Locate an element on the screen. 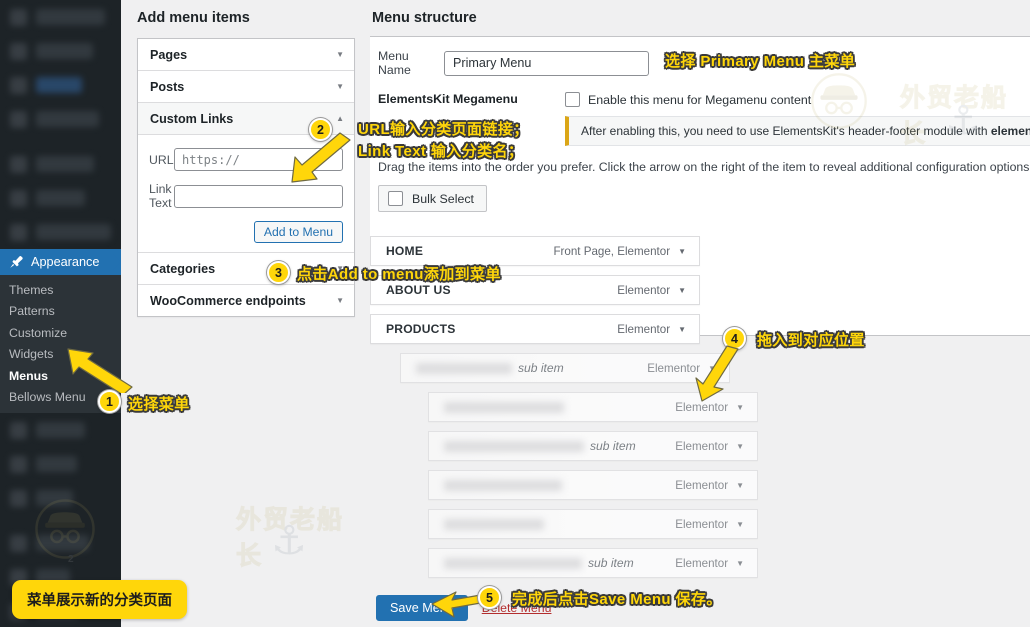 The image size is (1030, 627). elementskit-megamenu-label: ElementsKit Megamenu is located at coordinates (448, 99).